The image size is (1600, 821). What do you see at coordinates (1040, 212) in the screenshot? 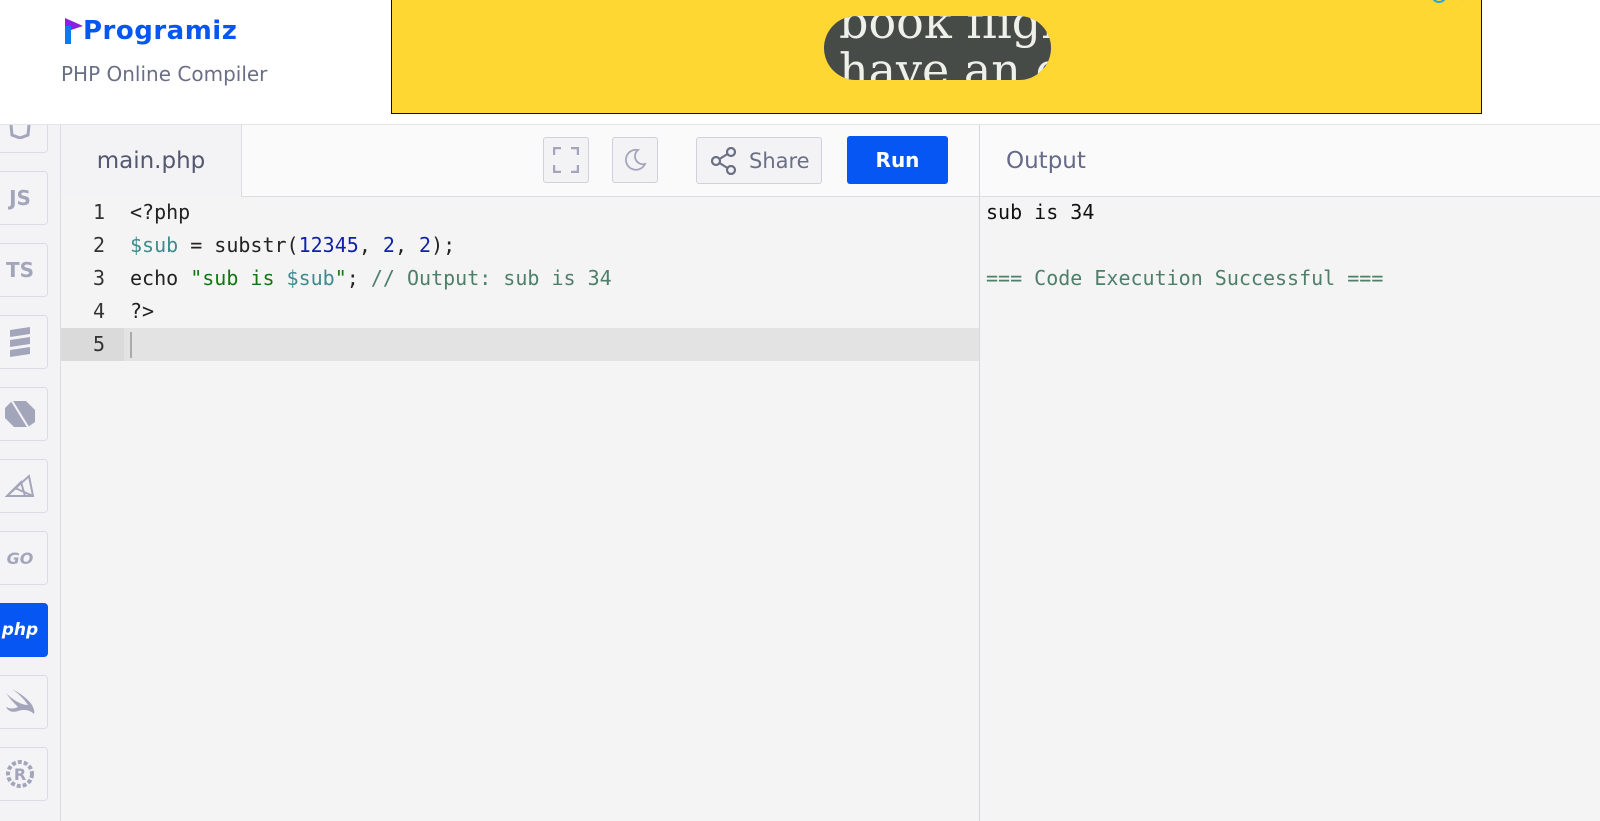
I see `output-line: sub is 34` at bounding box center [1040, 212].